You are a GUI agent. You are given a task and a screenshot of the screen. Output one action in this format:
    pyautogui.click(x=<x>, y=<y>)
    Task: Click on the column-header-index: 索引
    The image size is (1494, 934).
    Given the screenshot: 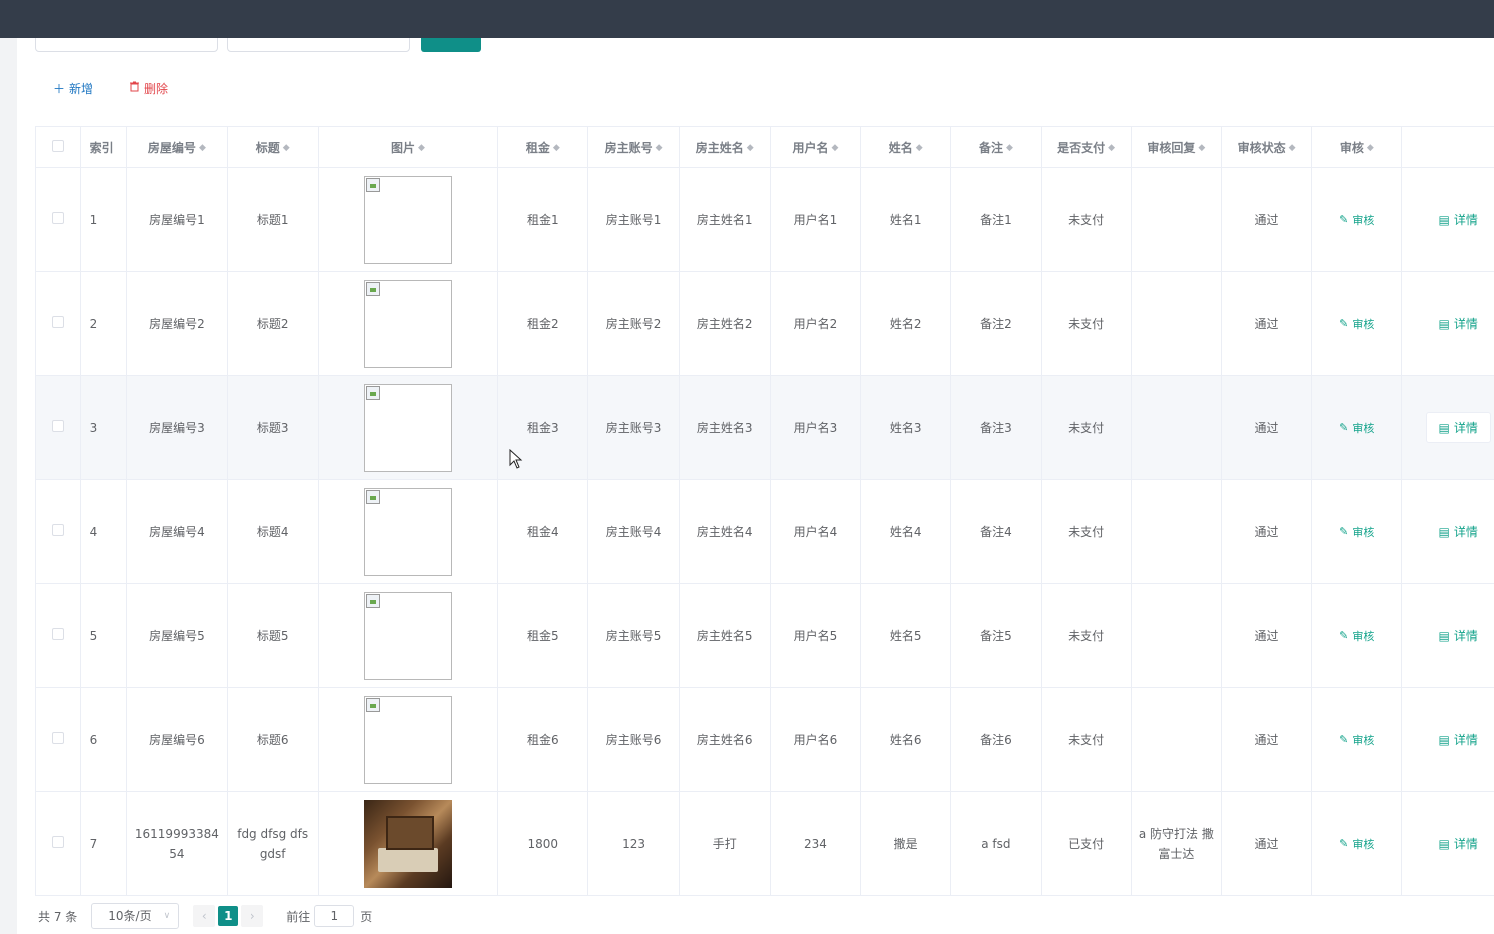 What is the action you would take?
    pyautogui.click(x=104, y=147)
    